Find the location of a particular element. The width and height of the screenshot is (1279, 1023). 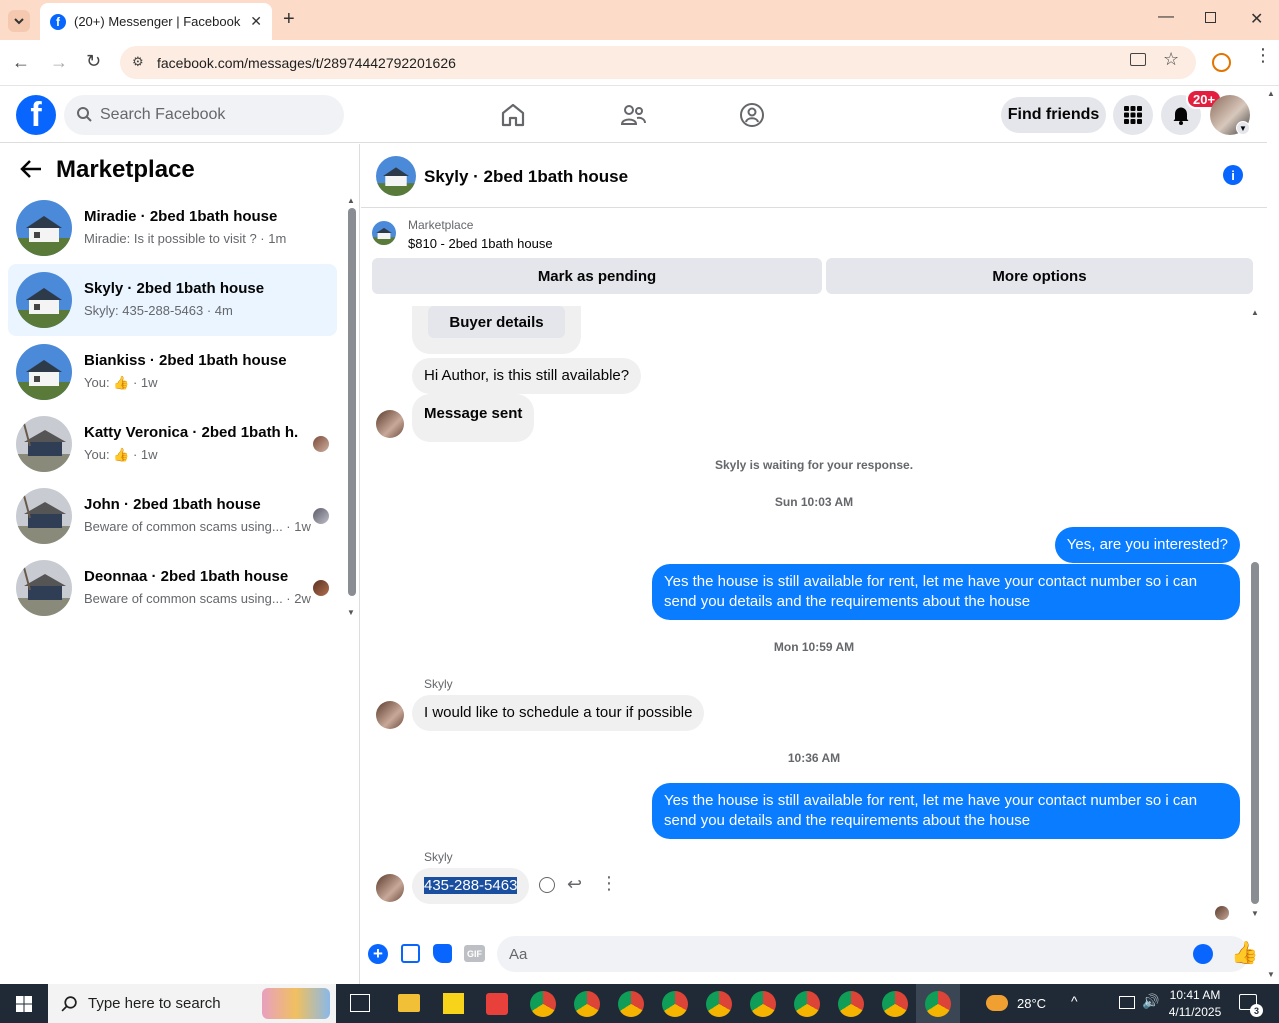

sticker-icon is located at coordinates (442, 953).